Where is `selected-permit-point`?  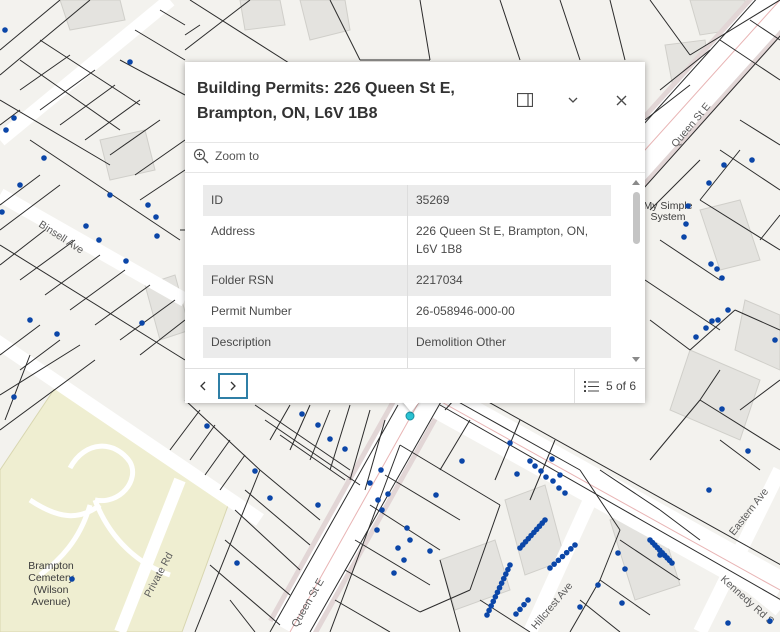 selected-permit-point is located at coordinates (410, 416).